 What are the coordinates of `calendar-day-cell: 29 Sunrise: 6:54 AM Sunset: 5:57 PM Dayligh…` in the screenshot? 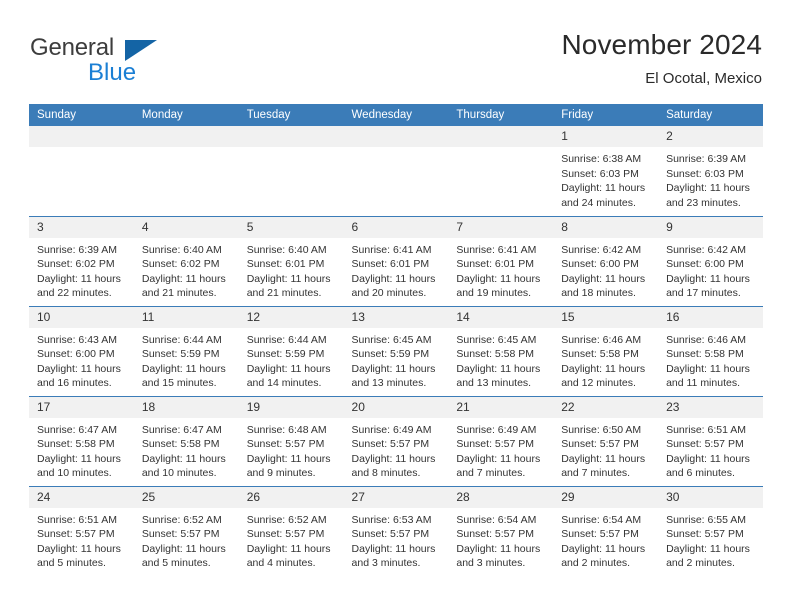 It's located at (606, 530).